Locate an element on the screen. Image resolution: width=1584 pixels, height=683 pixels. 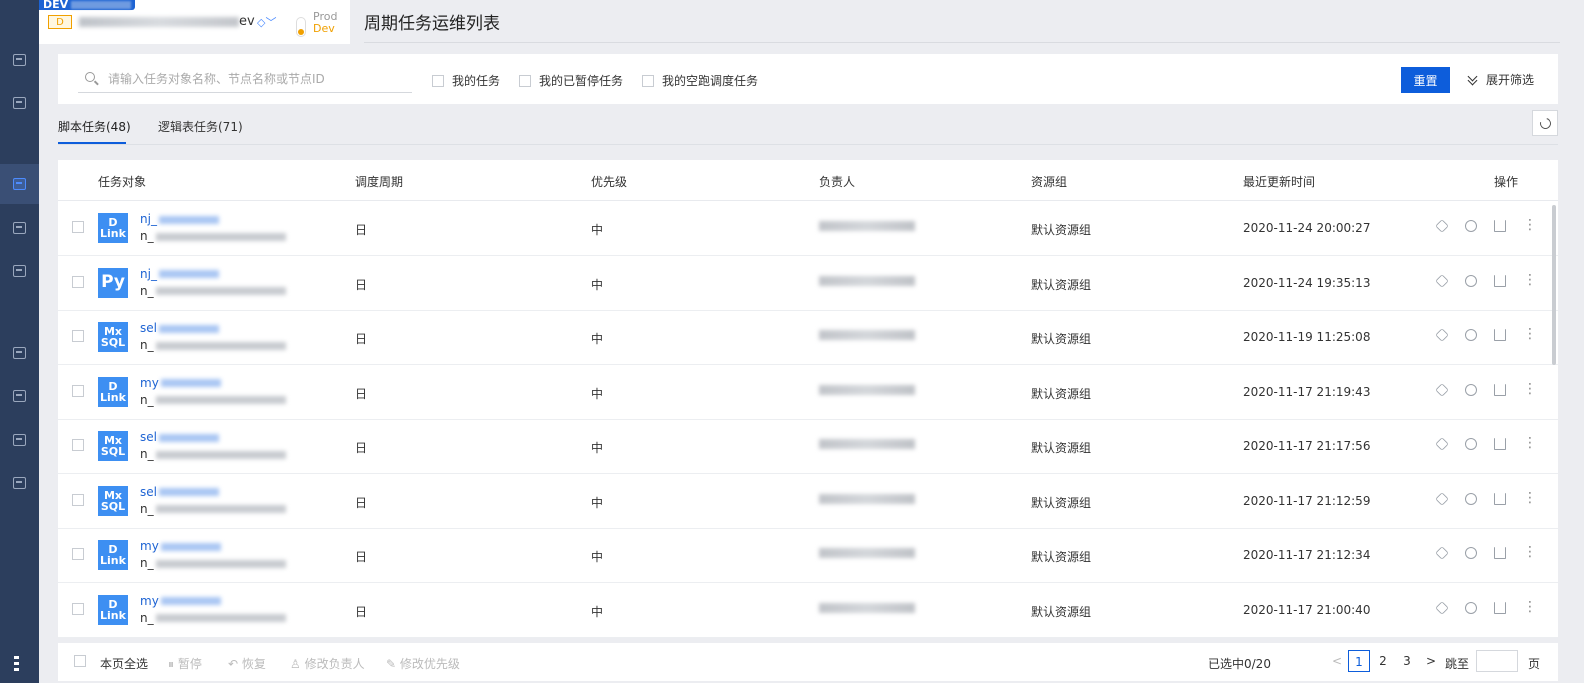
table-row: D Link my n_ 日 中 默认资源组 2020-11-17 21:12:34 ⋮ is located at coordinates (808, 555).